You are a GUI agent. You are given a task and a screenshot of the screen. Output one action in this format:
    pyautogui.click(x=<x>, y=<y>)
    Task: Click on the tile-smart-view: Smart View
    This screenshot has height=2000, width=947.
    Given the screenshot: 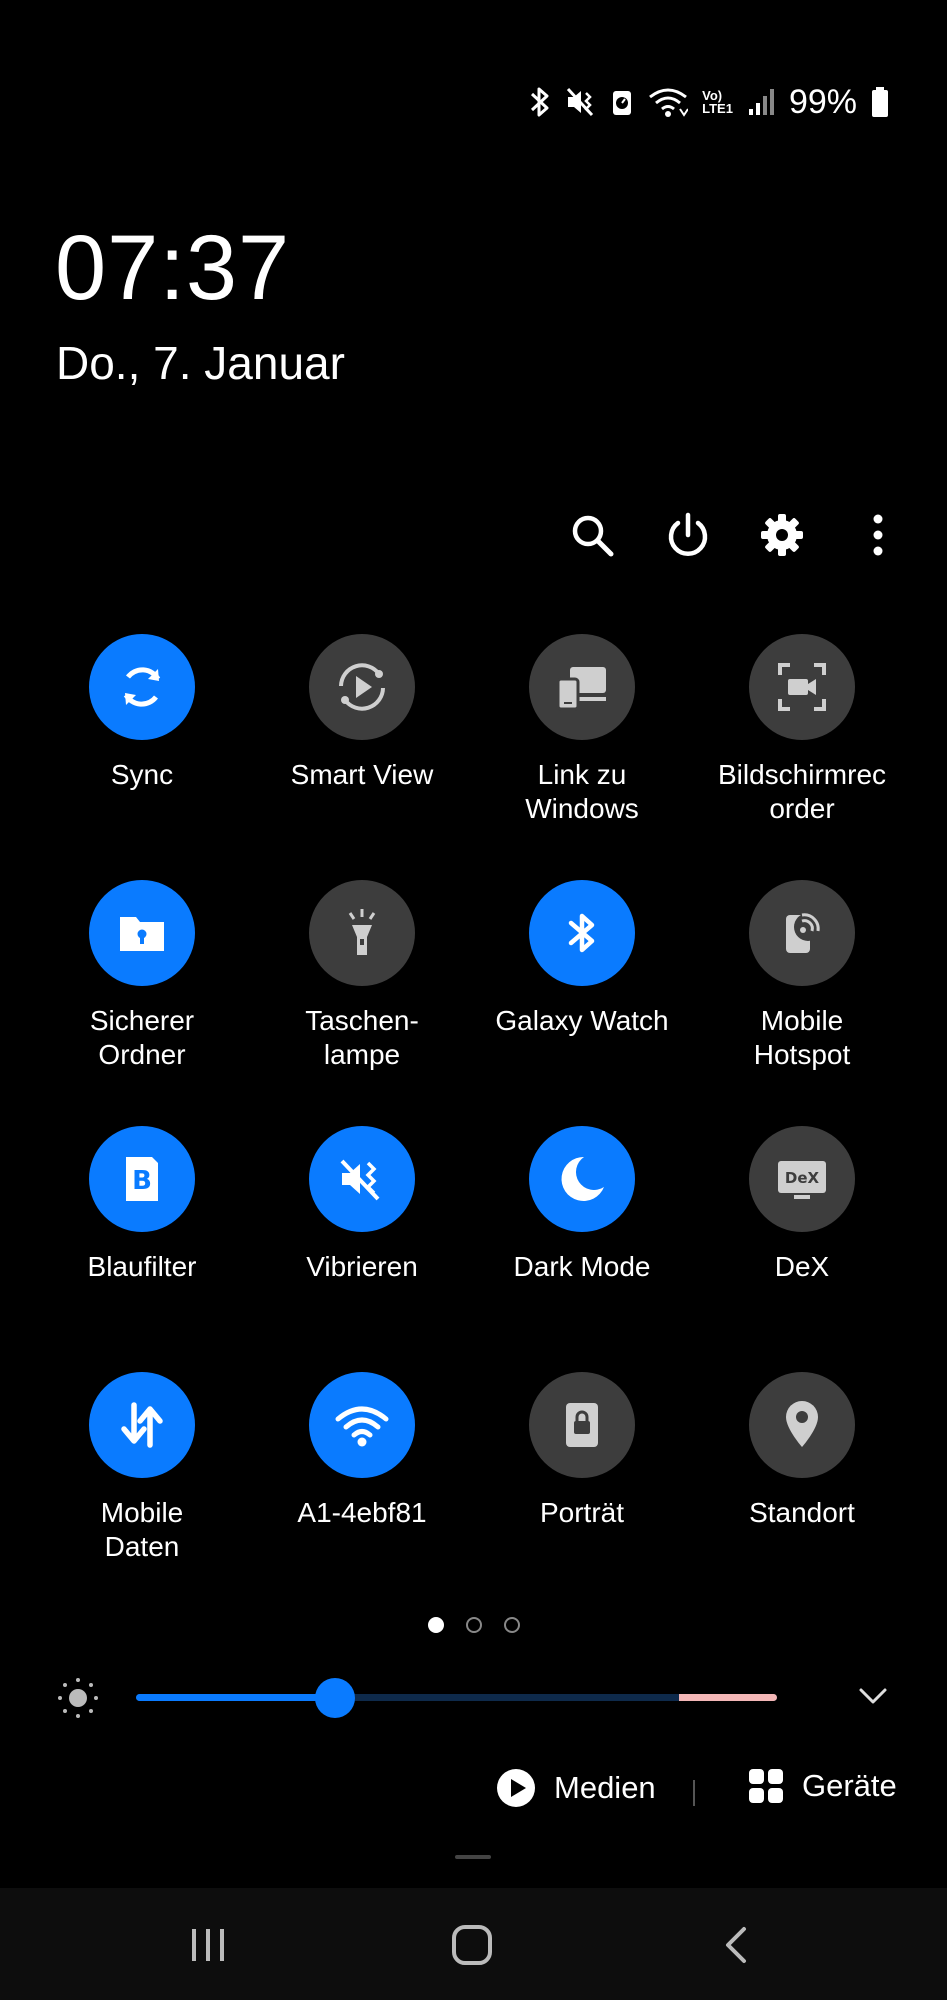 What is the action you would take?
    pyautogui.click(x=362, y=713)
    